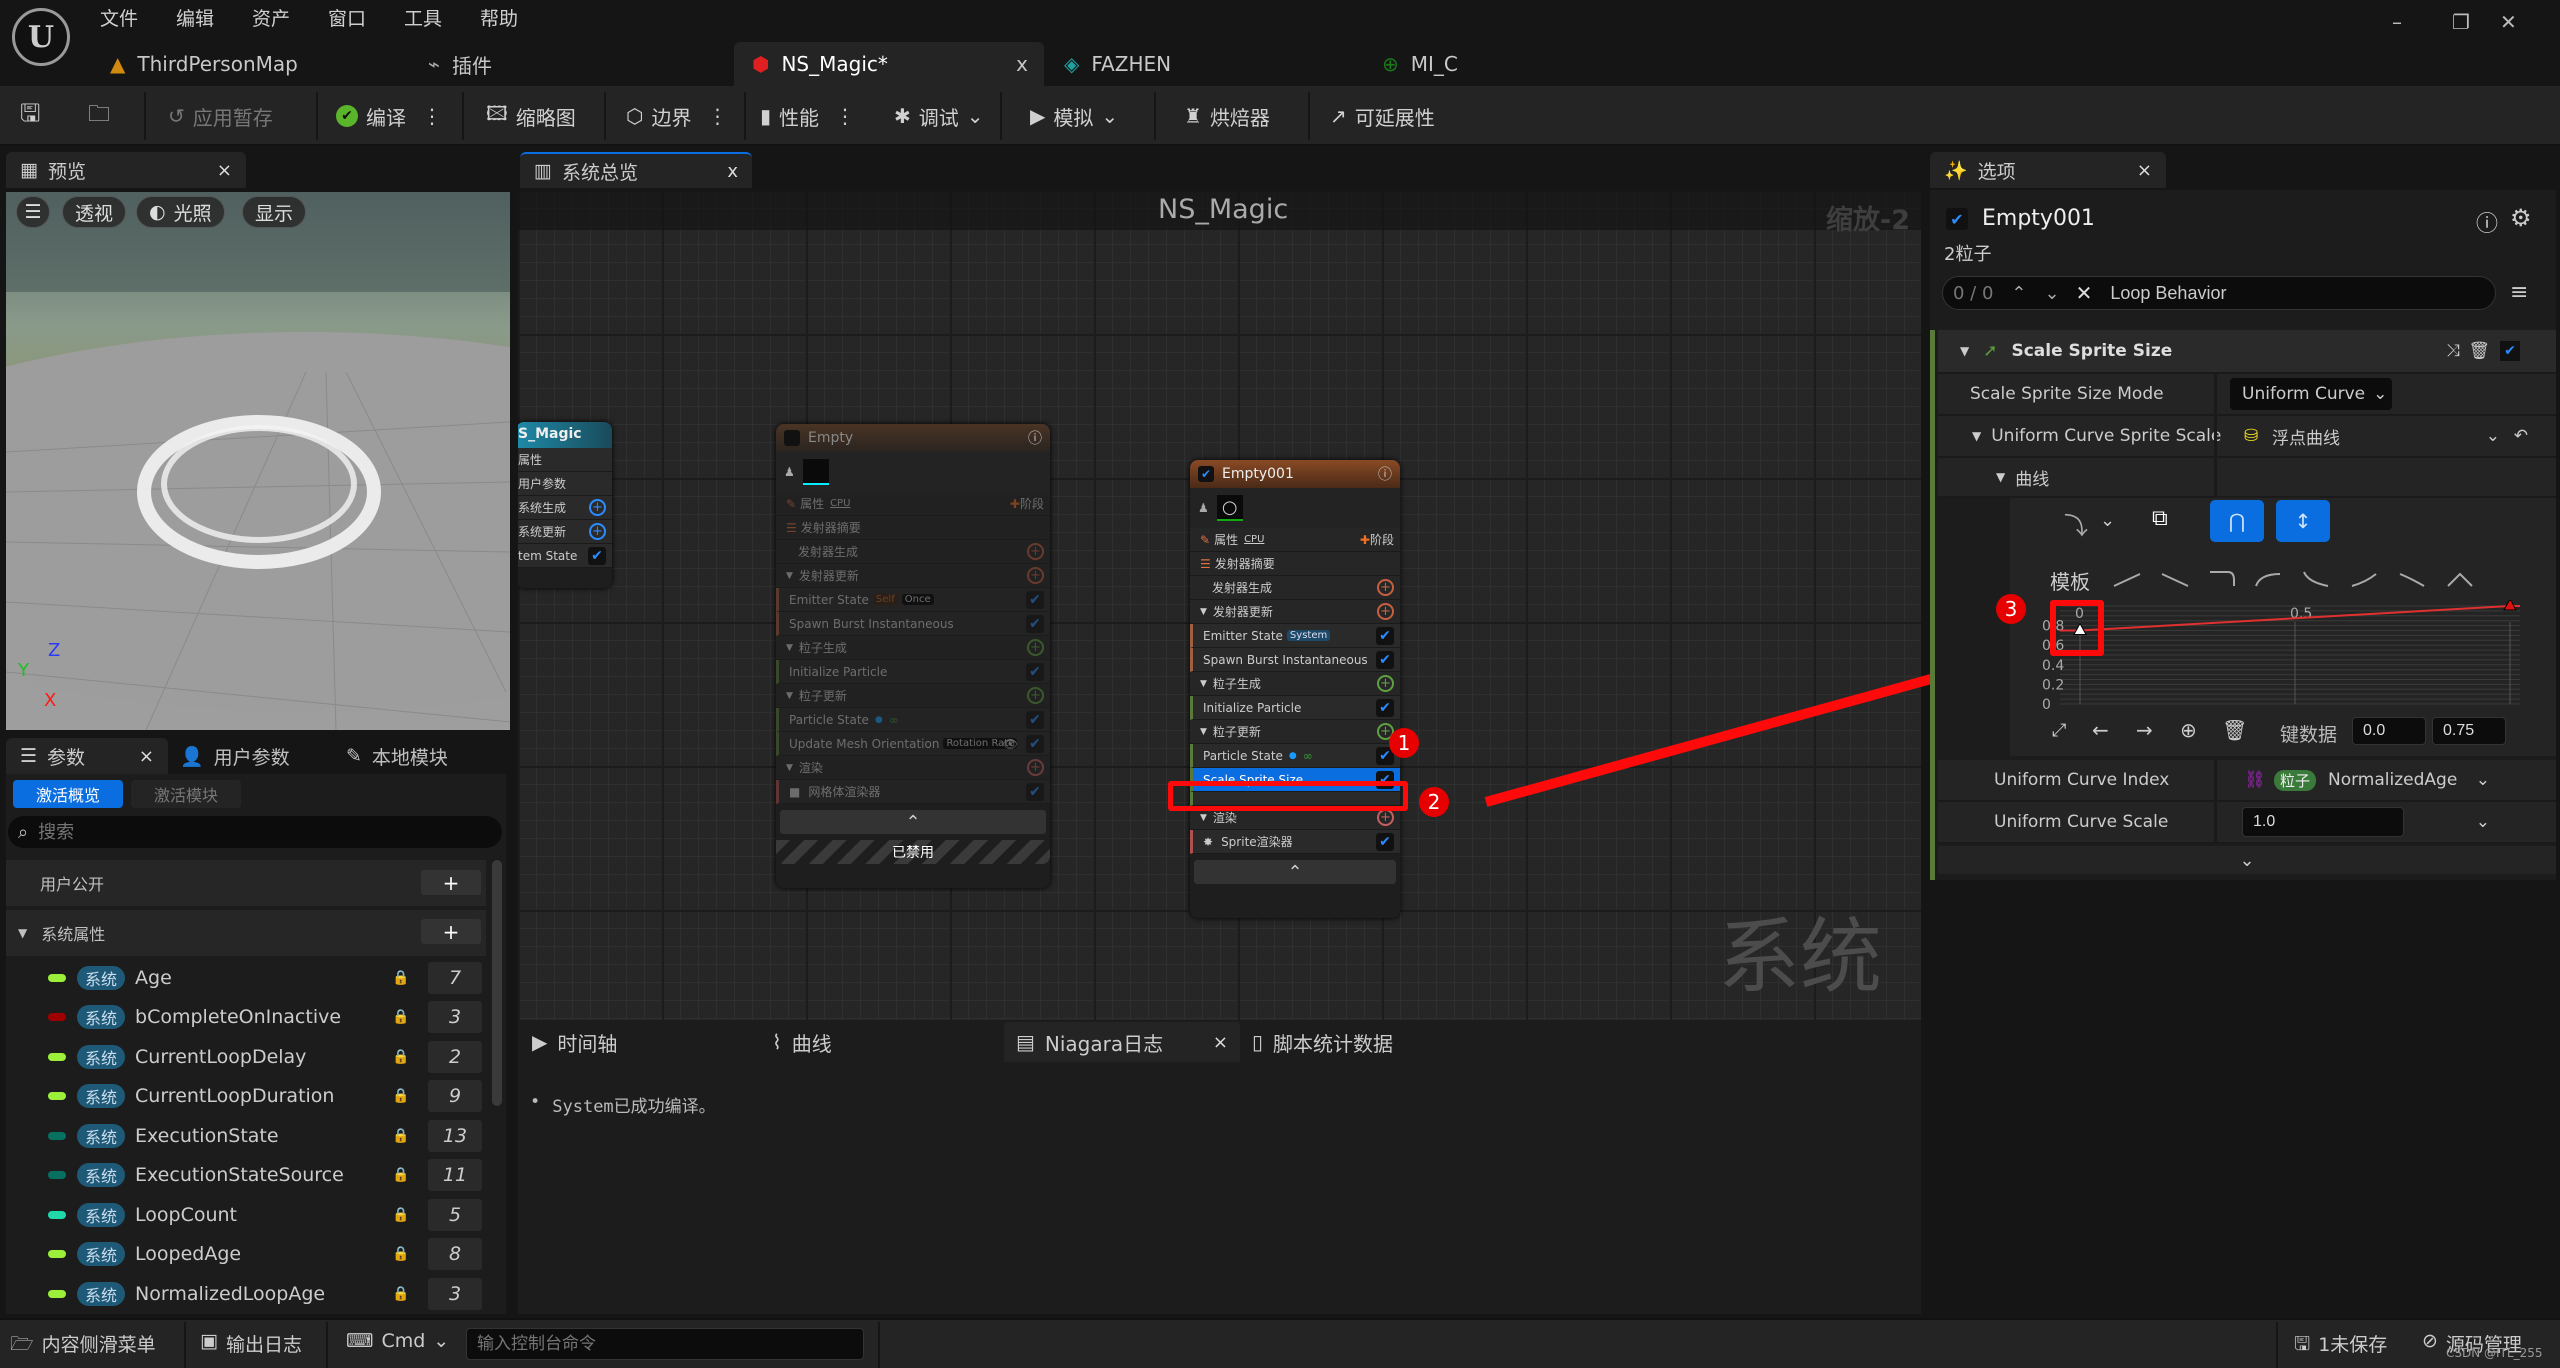  What do you see at coordinates (2144, 730) in the screenshot?
I see `next-key-icon: →` at bounding box center [2144, 730].